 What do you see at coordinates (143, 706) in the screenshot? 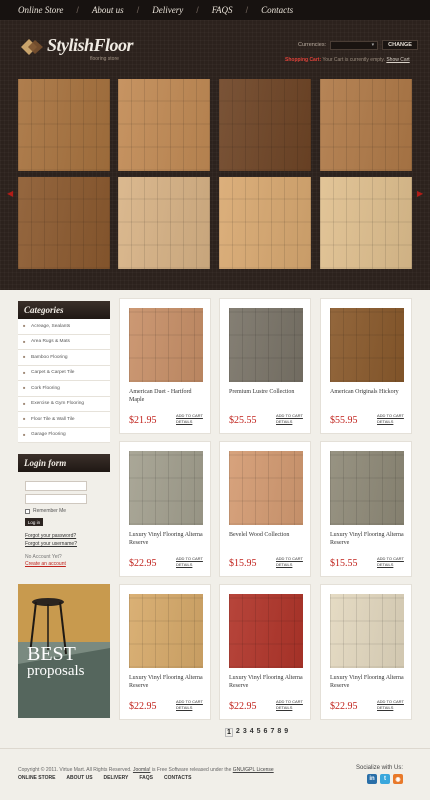
I see `product-price: $22.95` at bounding box center [143, 706].